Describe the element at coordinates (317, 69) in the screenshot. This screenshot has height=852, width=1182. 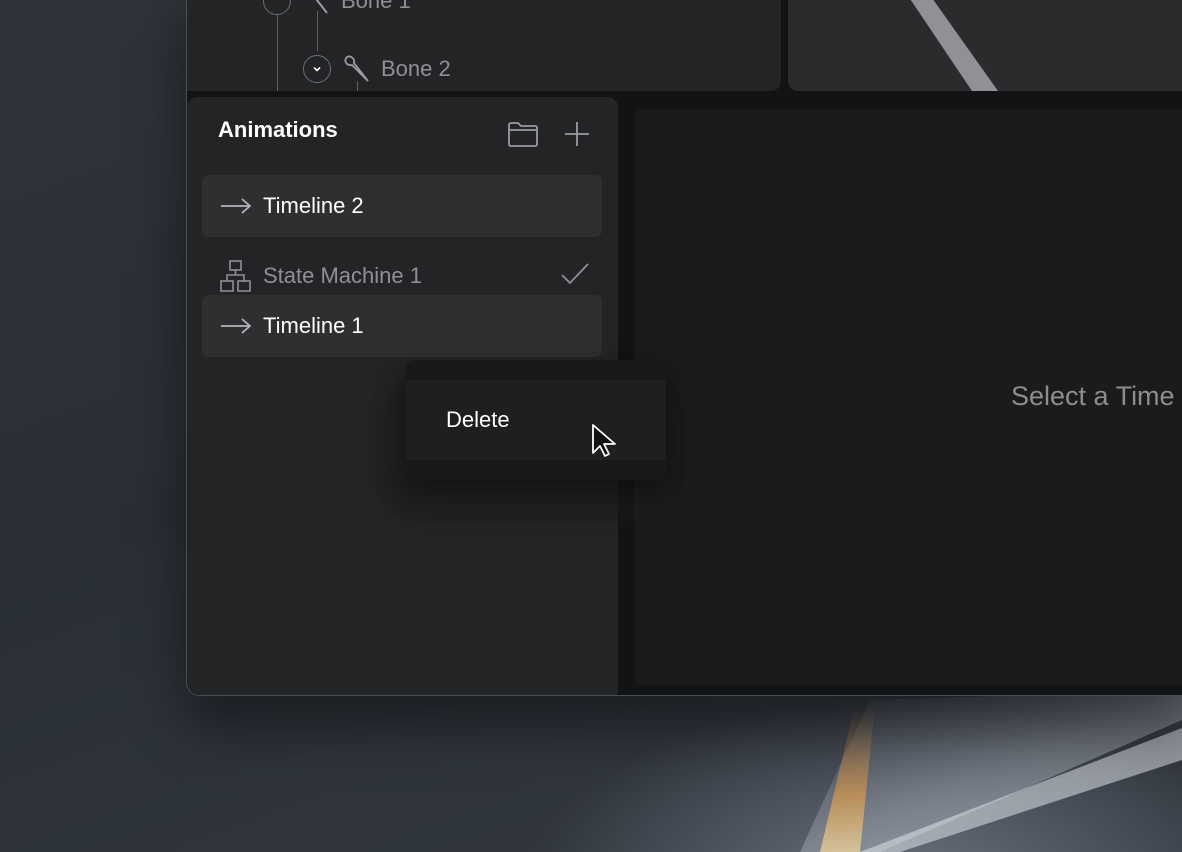
I see `chevron-down-icon` at that location.